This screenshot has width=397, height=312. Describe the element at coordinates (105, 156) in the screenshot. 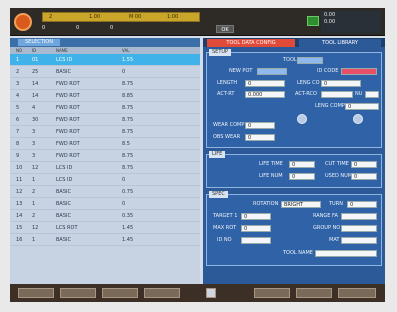

I see `table-row: 9 3 FWD ROT 8.75` at that location.